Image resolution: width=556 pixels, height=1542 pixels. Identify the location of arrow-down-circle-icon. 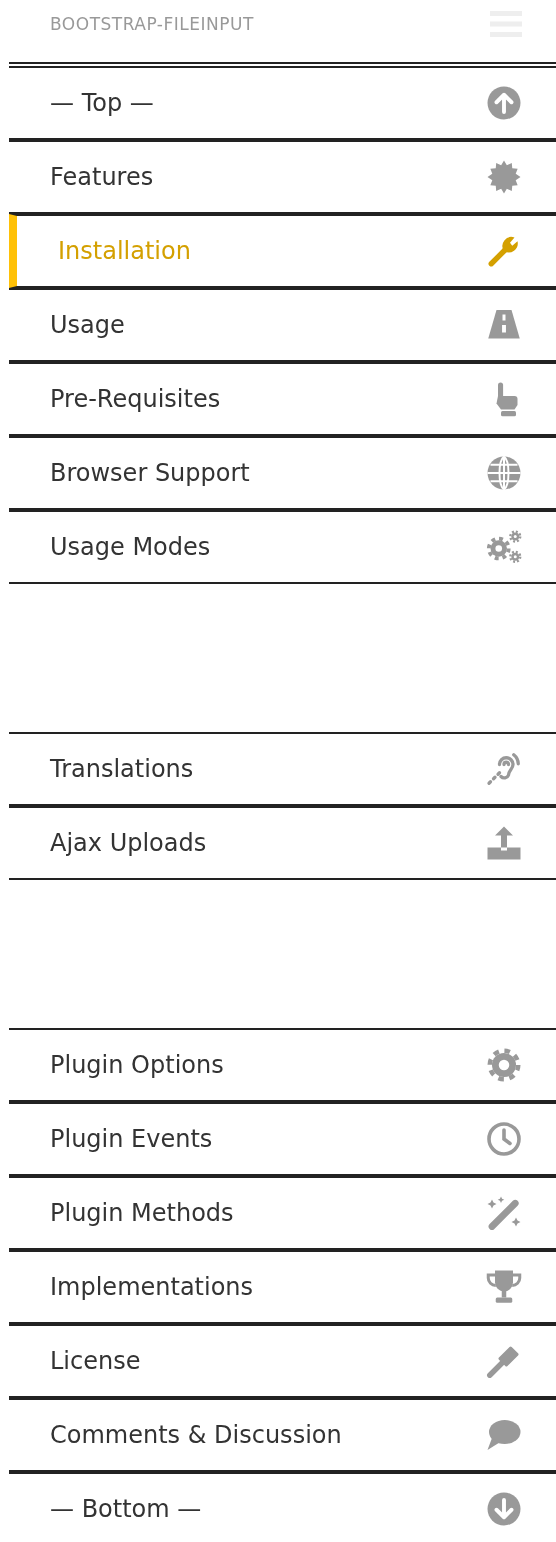
(504, 1509).